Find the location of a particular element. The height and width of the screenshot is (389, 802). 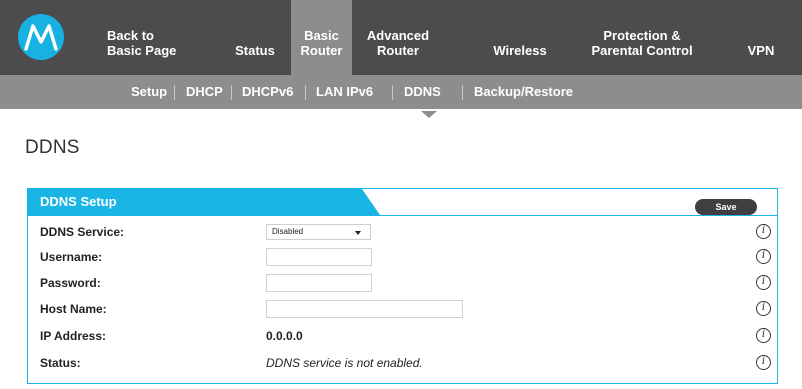

nav-wireless: Wireless is located at coordinates (520, 37).